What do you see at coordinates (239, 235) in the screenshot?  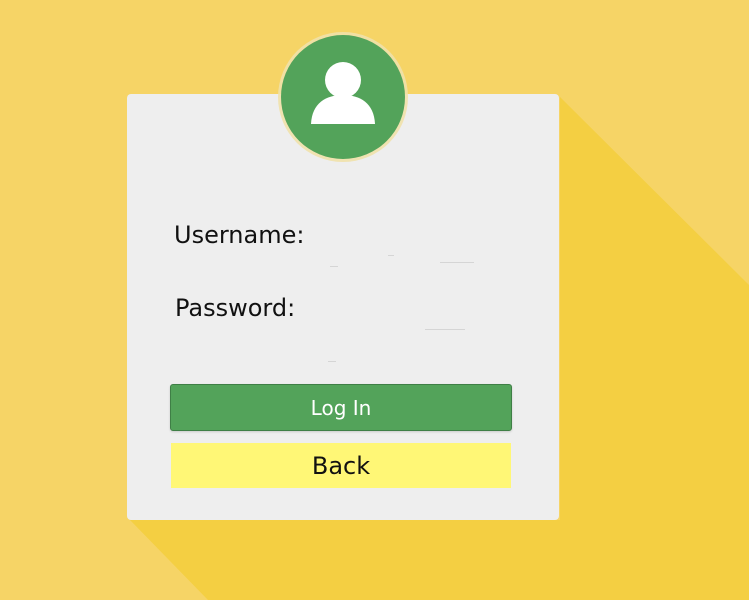 I see `username-label: Username:` at bounding box center [239, 235].